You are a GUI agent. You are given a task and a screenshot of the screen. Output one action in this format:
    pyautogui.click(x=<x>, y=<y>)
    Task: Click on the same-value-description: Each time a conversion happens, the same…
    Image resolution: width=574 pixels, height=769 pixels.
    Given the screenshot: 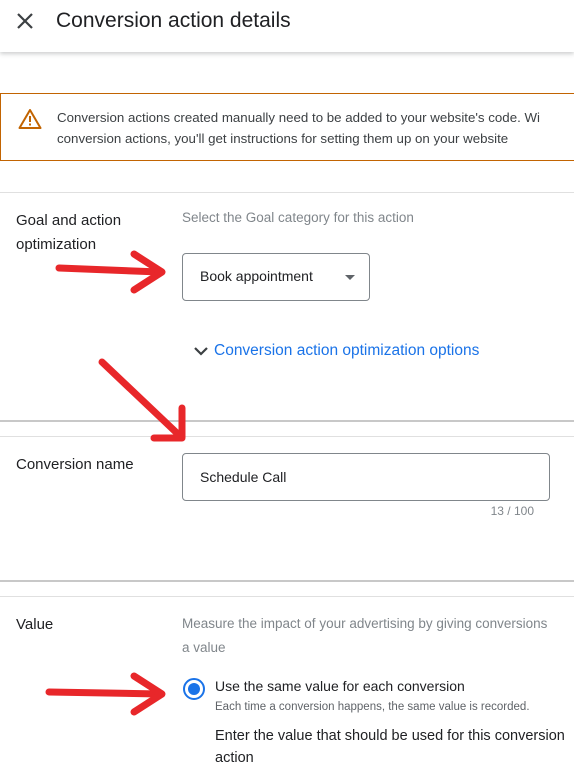 What is the action you would take?
    pyautogui.click(x=372, y=707)
    